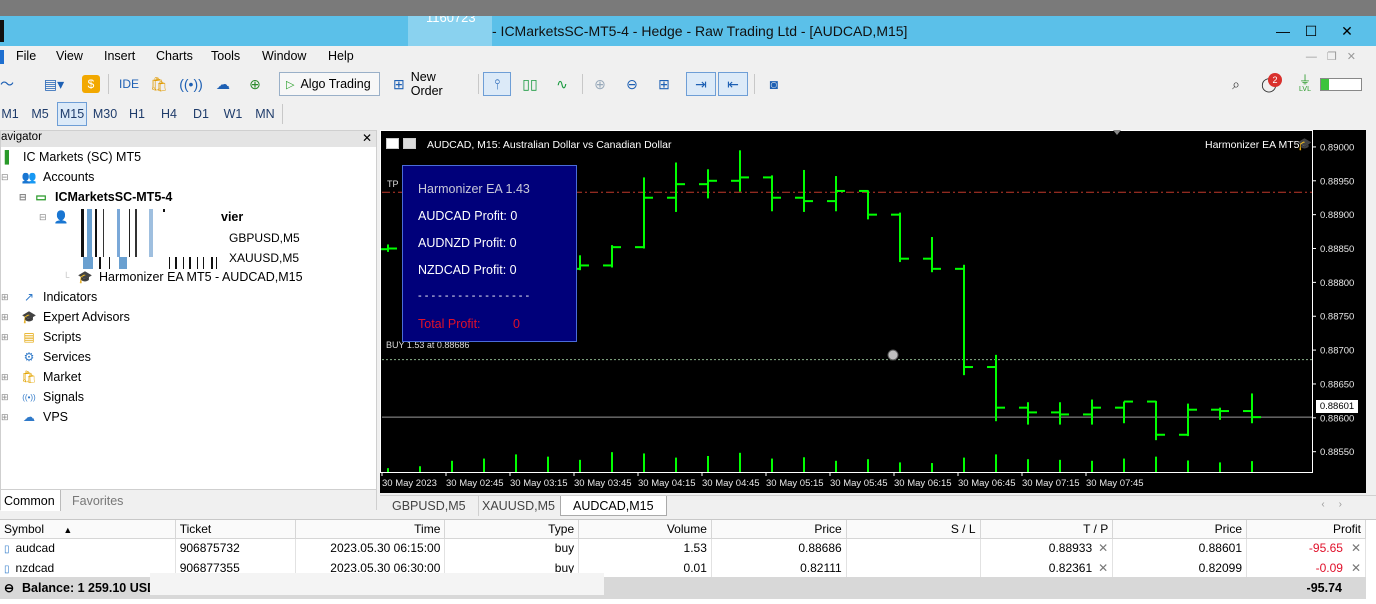 This screenshot has height=604, width=1376. I want to click on line-chart-icon: 〜, so click(7, 84).